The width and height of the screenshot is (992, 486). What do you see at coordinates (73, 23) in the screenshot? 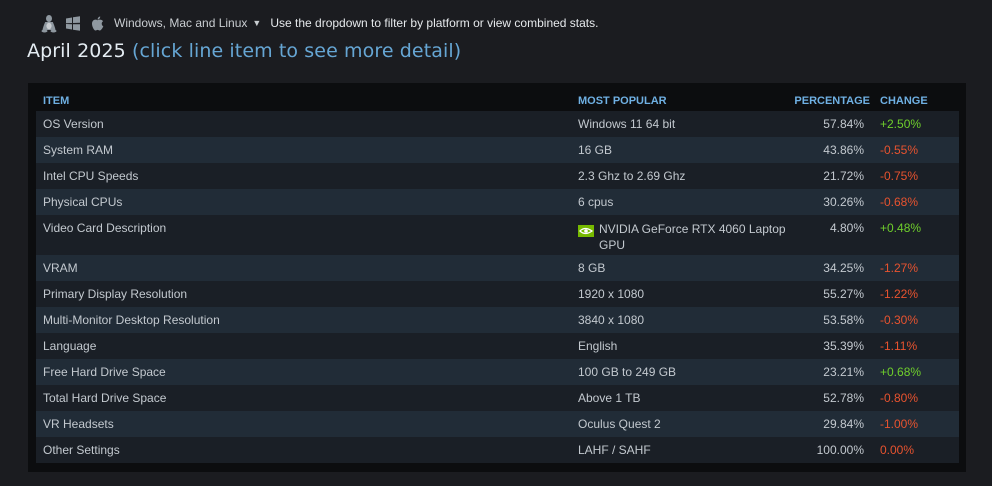
I see `windows-icon` at bounding box center [73, 23].